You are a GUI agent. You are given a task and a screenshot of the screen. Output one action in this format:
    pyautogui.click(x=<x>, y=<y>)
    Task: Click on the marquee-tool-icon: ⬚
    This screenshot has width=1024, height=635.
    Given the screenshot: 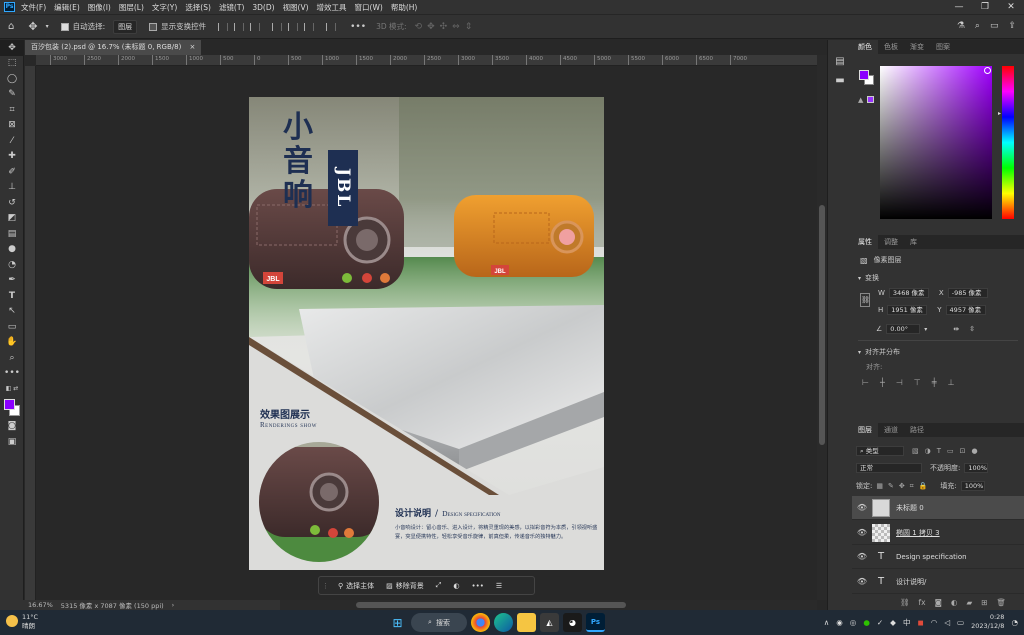 What is the action you would take?
    pyautogui.click(x=12, y=64)
    